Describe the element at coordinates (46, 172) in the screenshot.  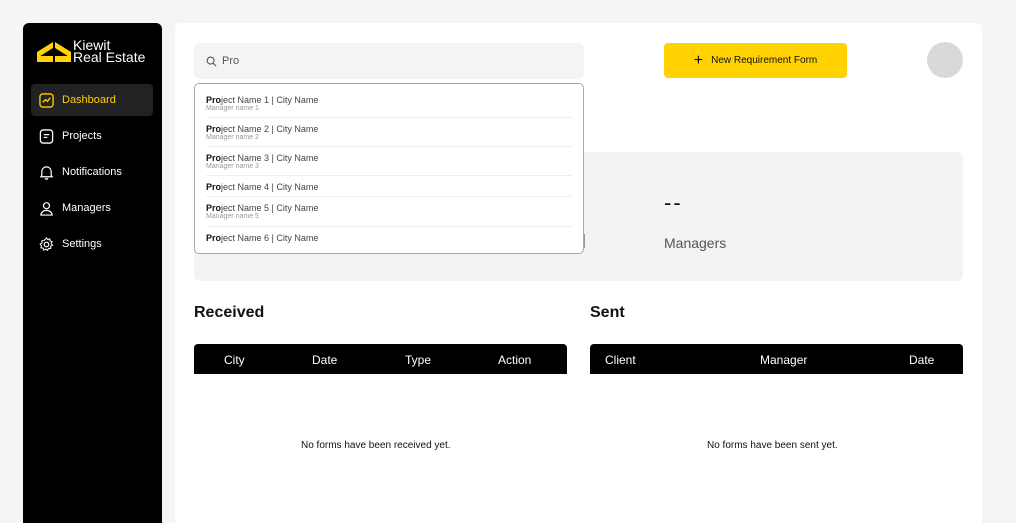
I see `bell-icon` at that location.